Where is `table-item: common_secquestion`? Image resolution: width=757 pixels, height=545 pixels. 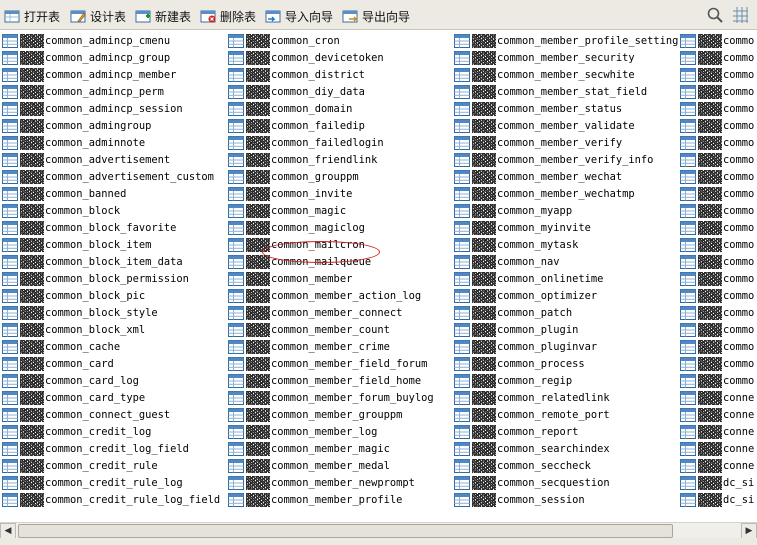
table-item: common_secquestion is located at coordinates (532, 482).